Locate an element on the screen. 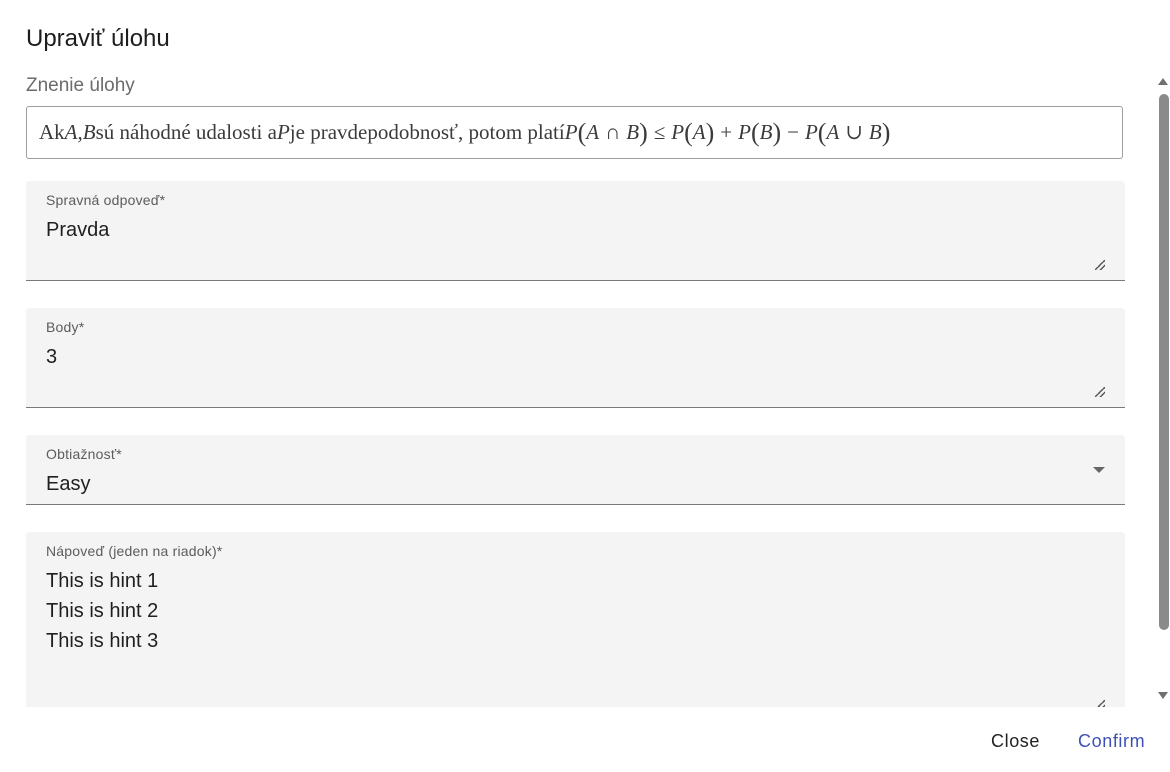 The width and height of the screenshot is (1170, 772). math-plus: + is located at coordinates (726, 132).